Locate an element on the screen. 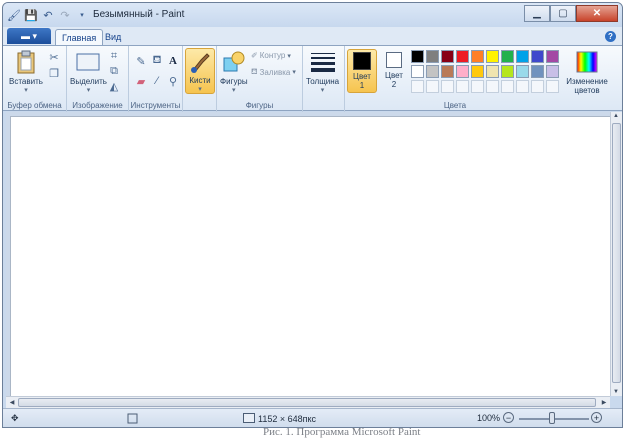 Image resolution: width=627 pixels, height=438 pixels. fill-button: ⛾ Заливка ▾ is located at coordinates (273, 72).